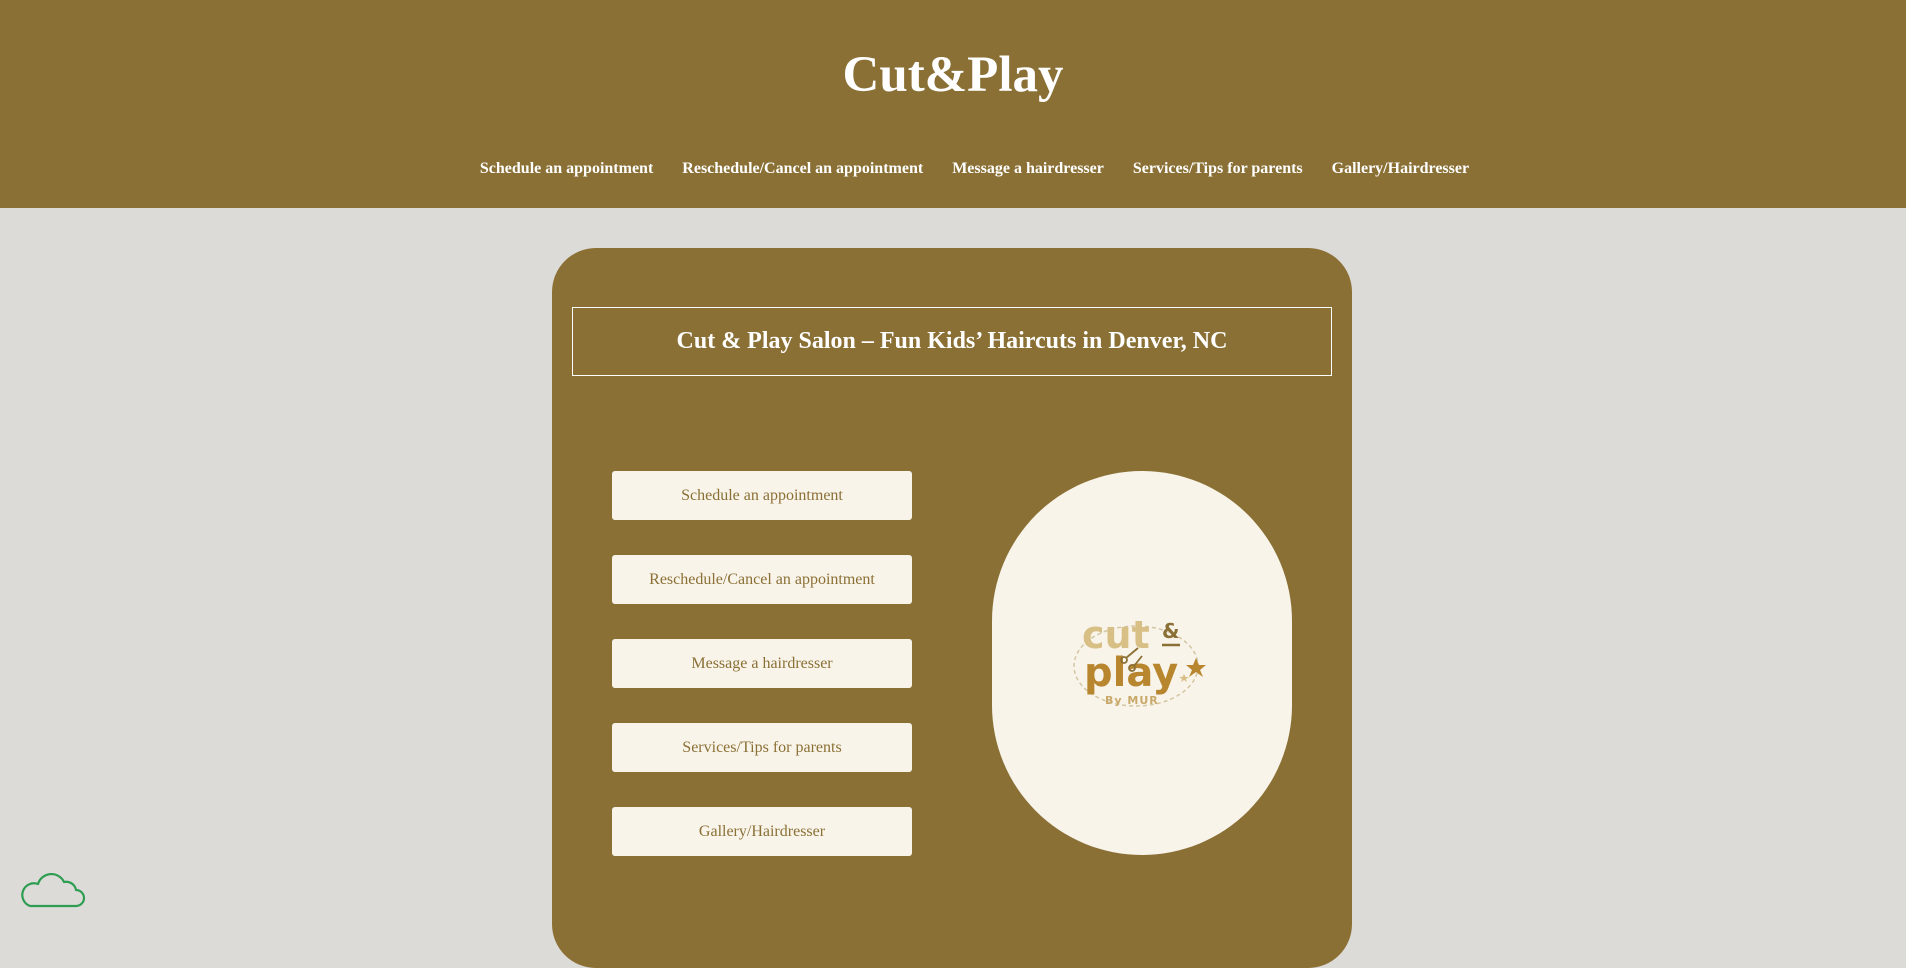 Image resolution: width=1906 pixels, height=968 pixels. Describe the element at coordinates (1131, 673) in the screenshot. I see `logo-word-play: play` at that location.